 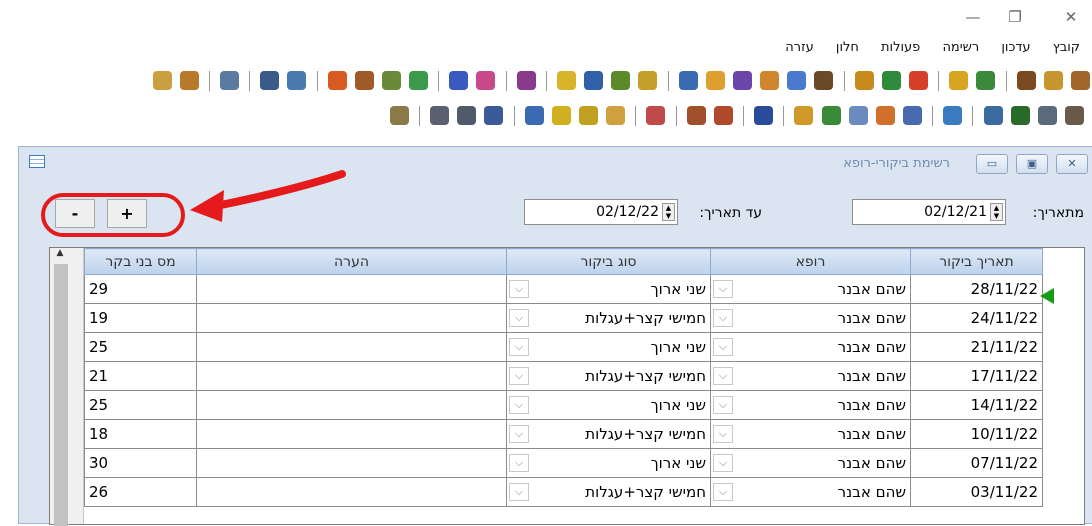 What do you see at coordinates (561, 115) in the screenshot?
I see `filter-icon` at bounding box center [561, 115].